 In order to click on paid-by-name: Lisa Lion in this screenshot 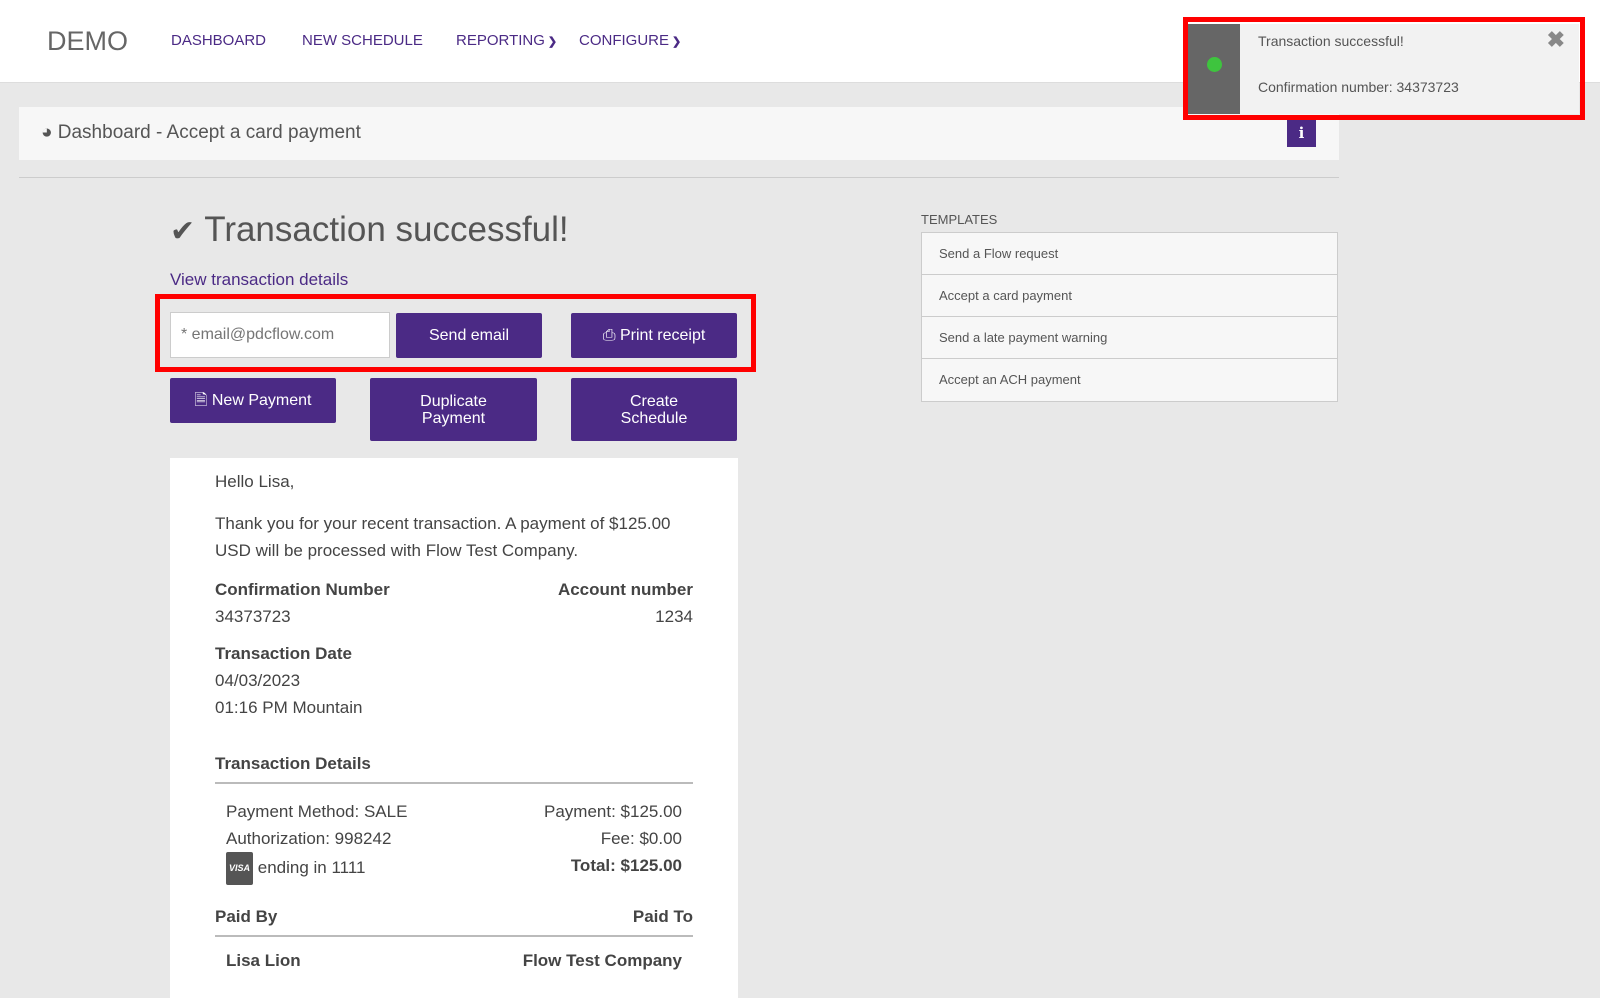, I will do `click(263, 960)`.